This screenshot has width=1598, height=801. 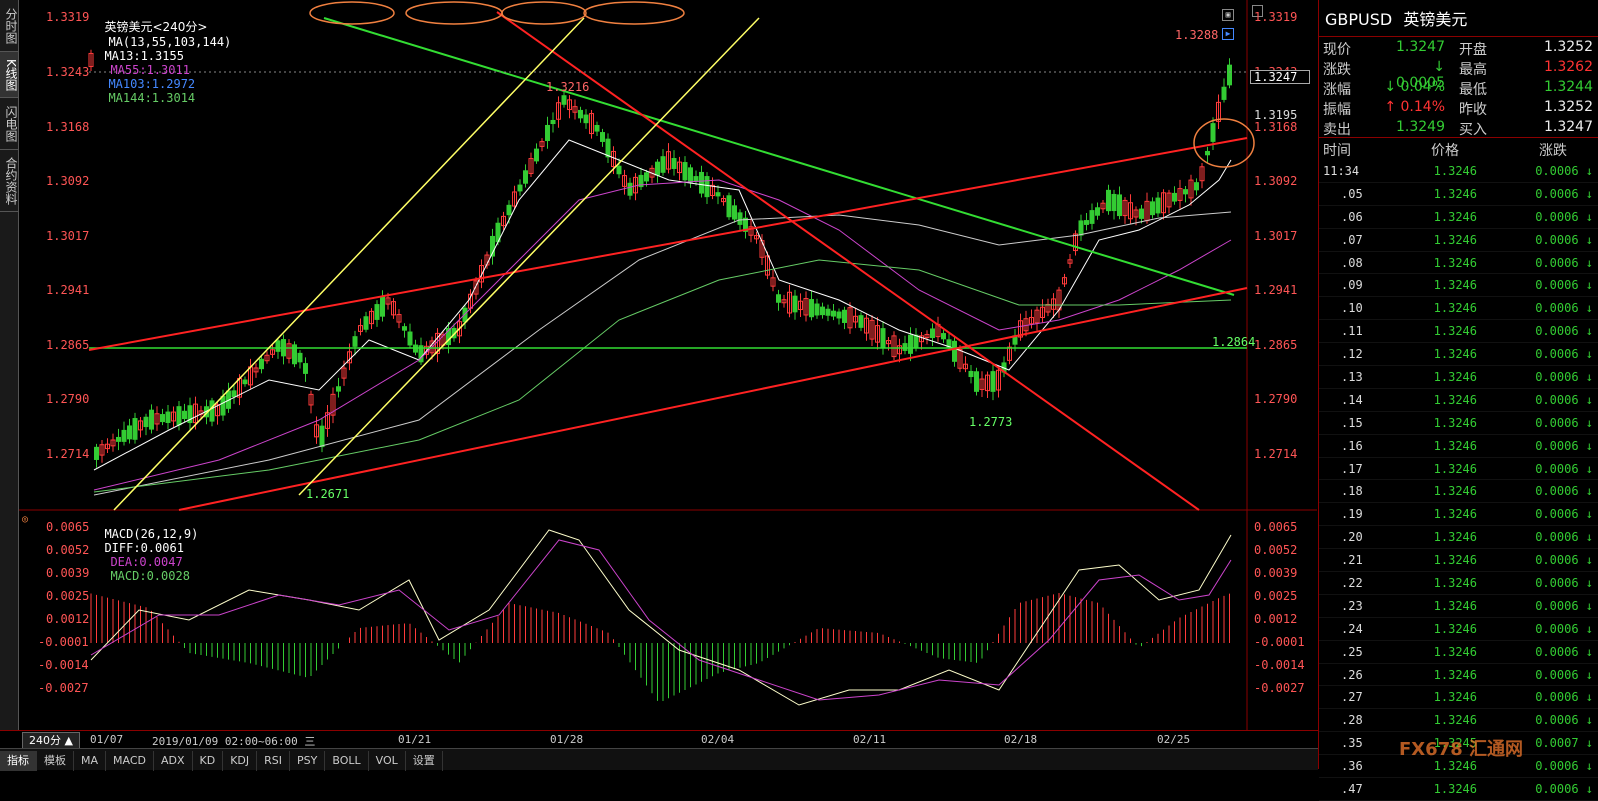 What do you see at coordinates (1568, 47) in the screenshot?
I see `quote-value: 1.3252` at bounding box center [1568, 47].